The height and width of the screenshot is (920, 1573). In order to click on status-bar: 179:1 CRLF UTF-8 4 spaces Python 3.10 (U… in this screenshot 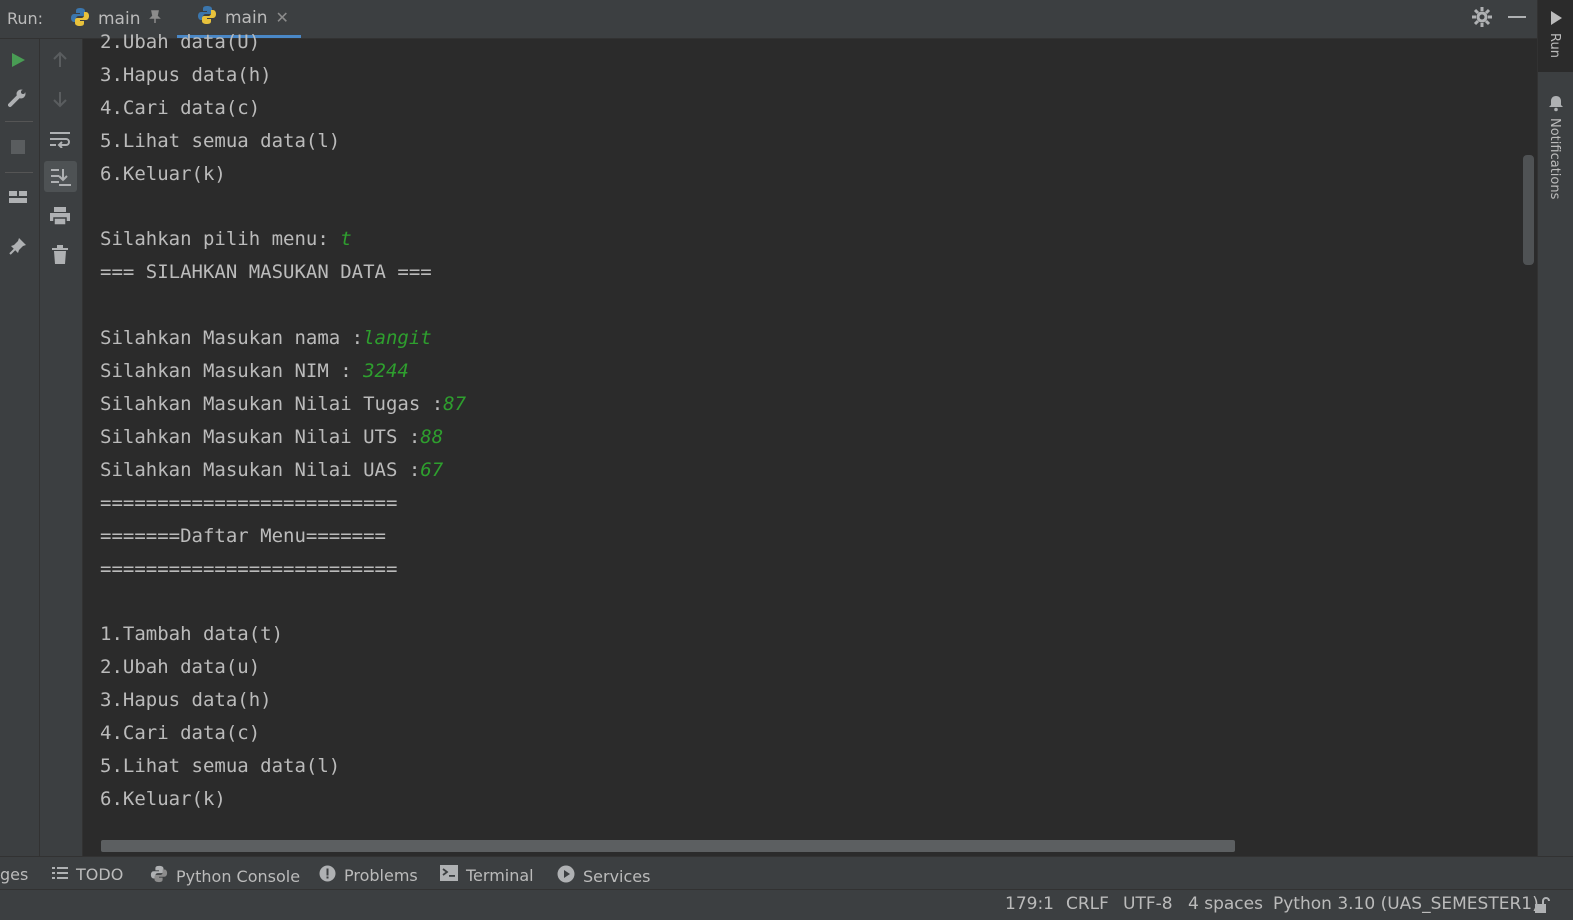, I will do `click(786, 904)`.